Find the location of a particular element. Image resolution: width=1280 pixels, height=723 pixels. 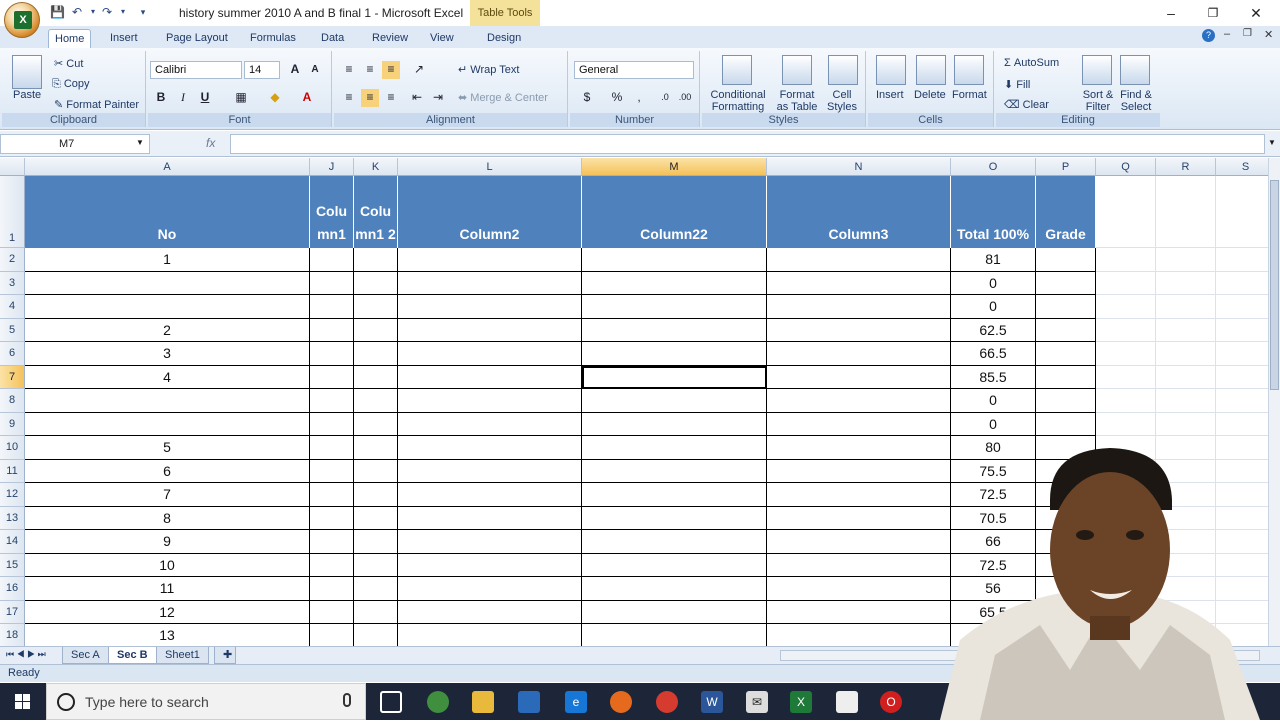

cell-r2 is located at coordinates (1186, 260).